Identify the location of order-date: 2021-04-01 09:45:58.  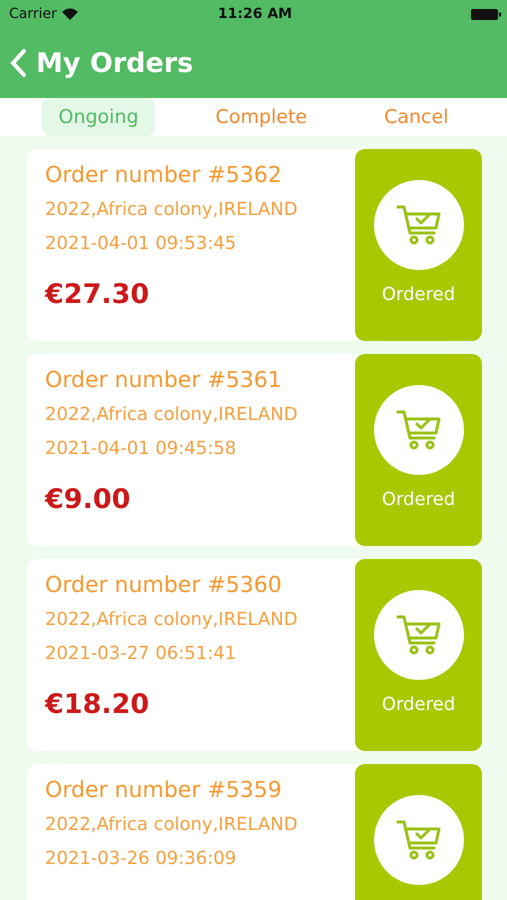
(141, 449).